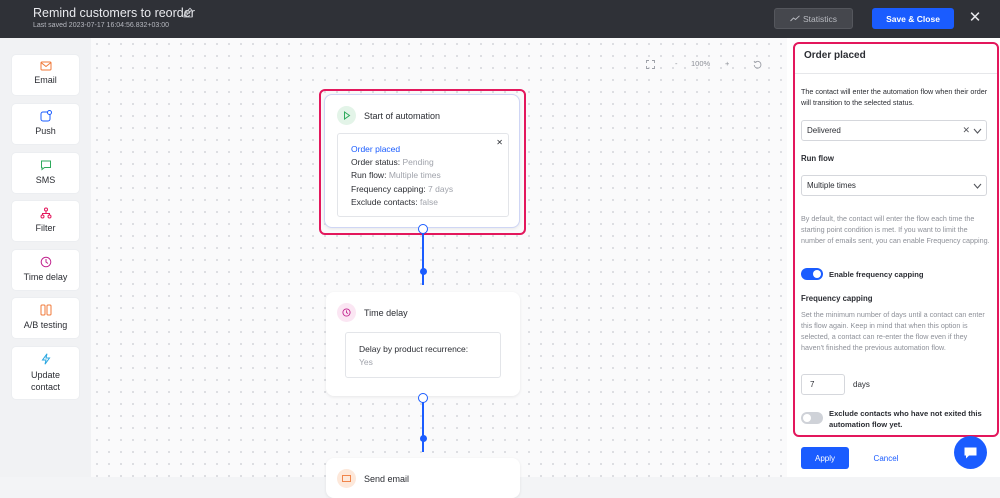 This screenshot has width=1000, height=498. I want to click on frequency-capping-toggle, so click(812, 274).